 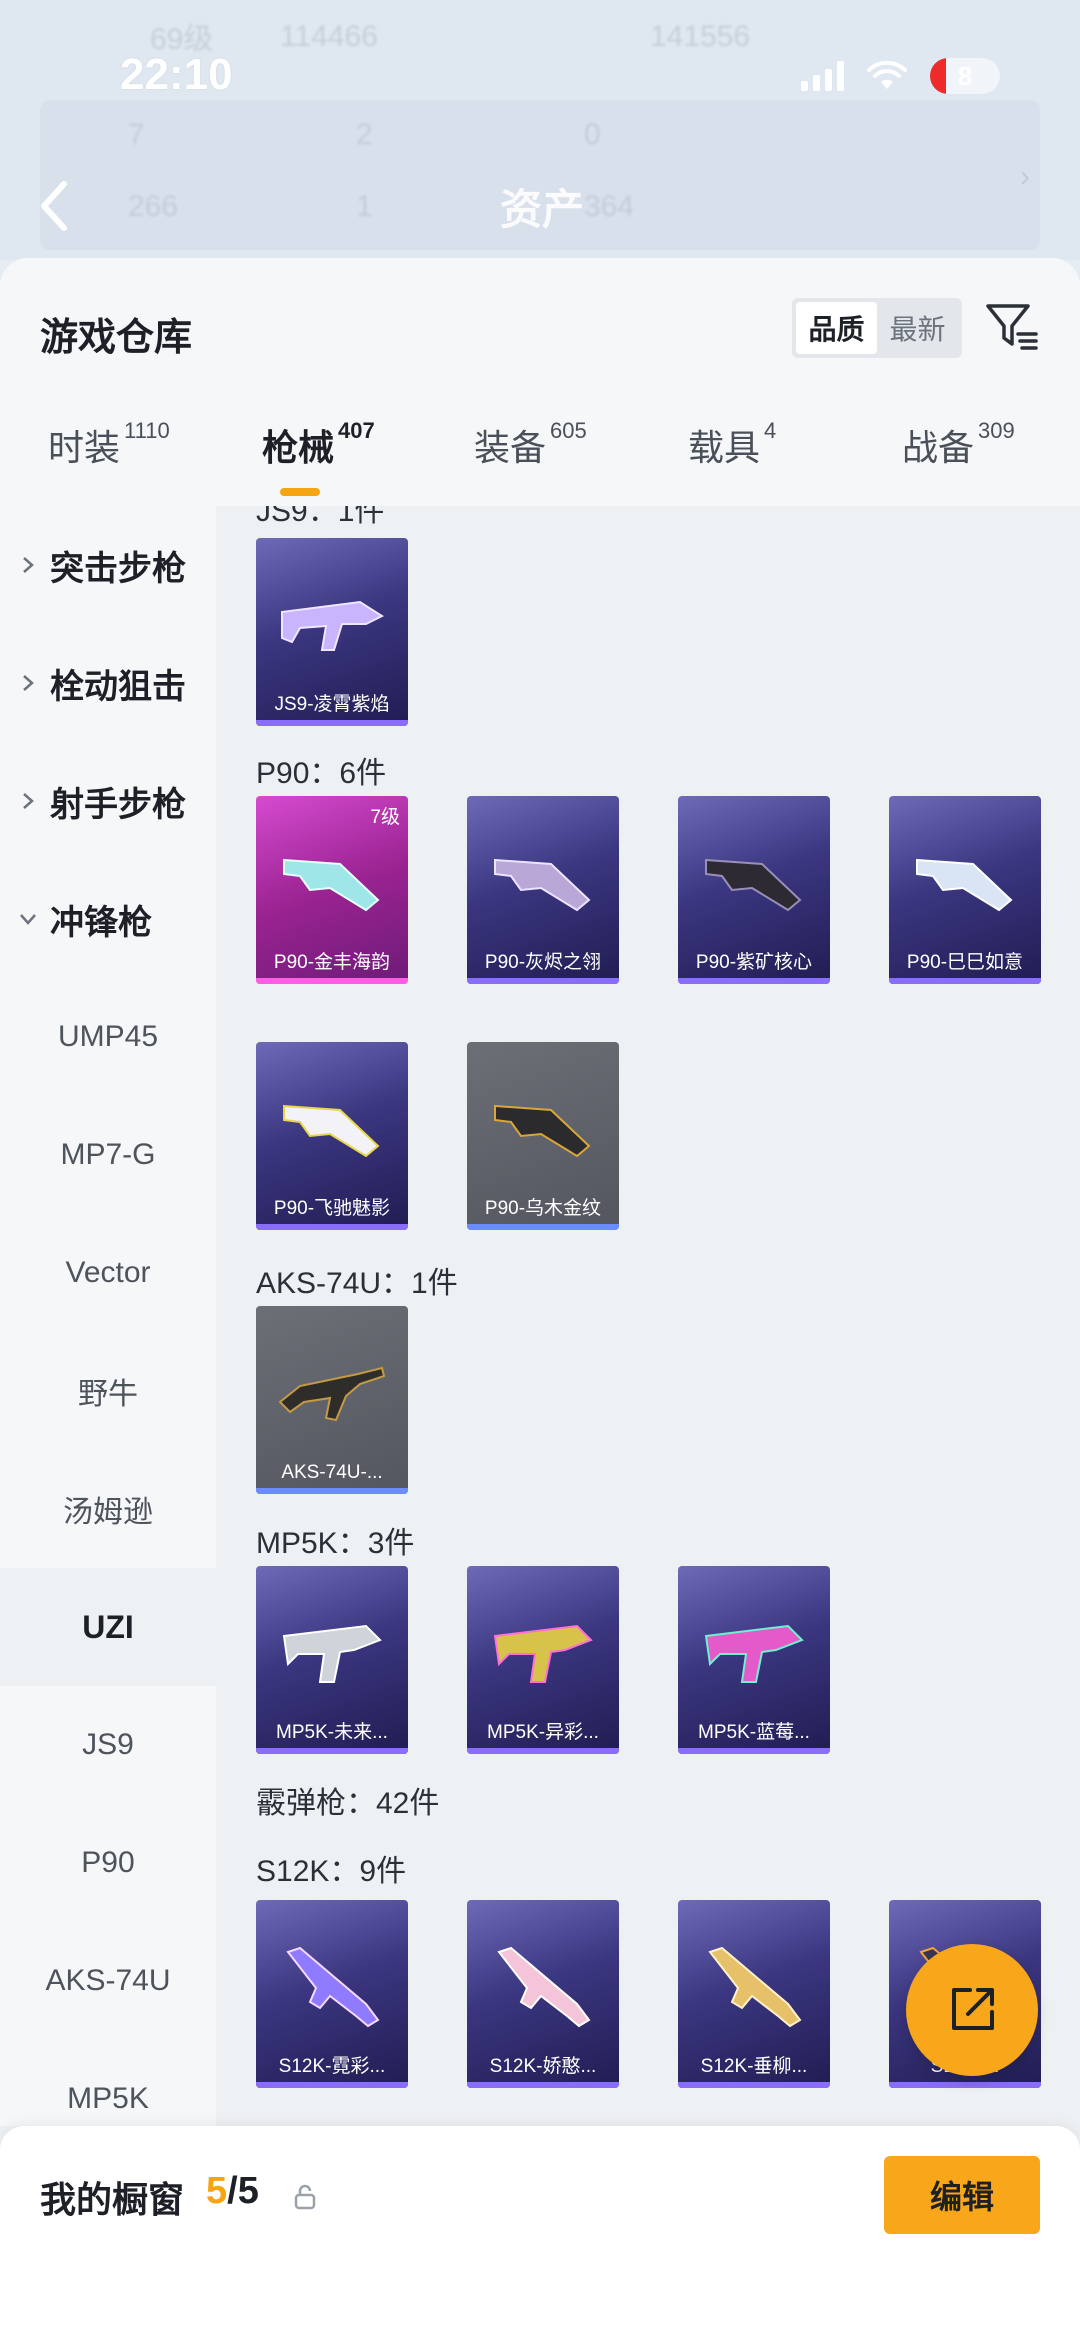 What do you see at coordinates (917, 328) in the screenshot?
I see `sort-latest-button: 最新` at bounding box center [917, 328].